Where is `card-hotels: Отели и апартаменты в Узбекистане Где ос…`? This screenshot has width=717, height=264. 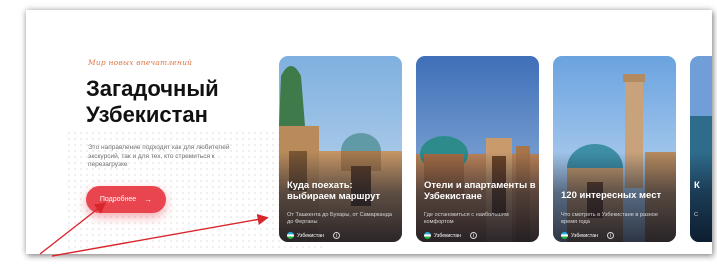 card-hotels: Отели и апартаменты в Узбекистане Где ос… is located at coordinates (477, 149).